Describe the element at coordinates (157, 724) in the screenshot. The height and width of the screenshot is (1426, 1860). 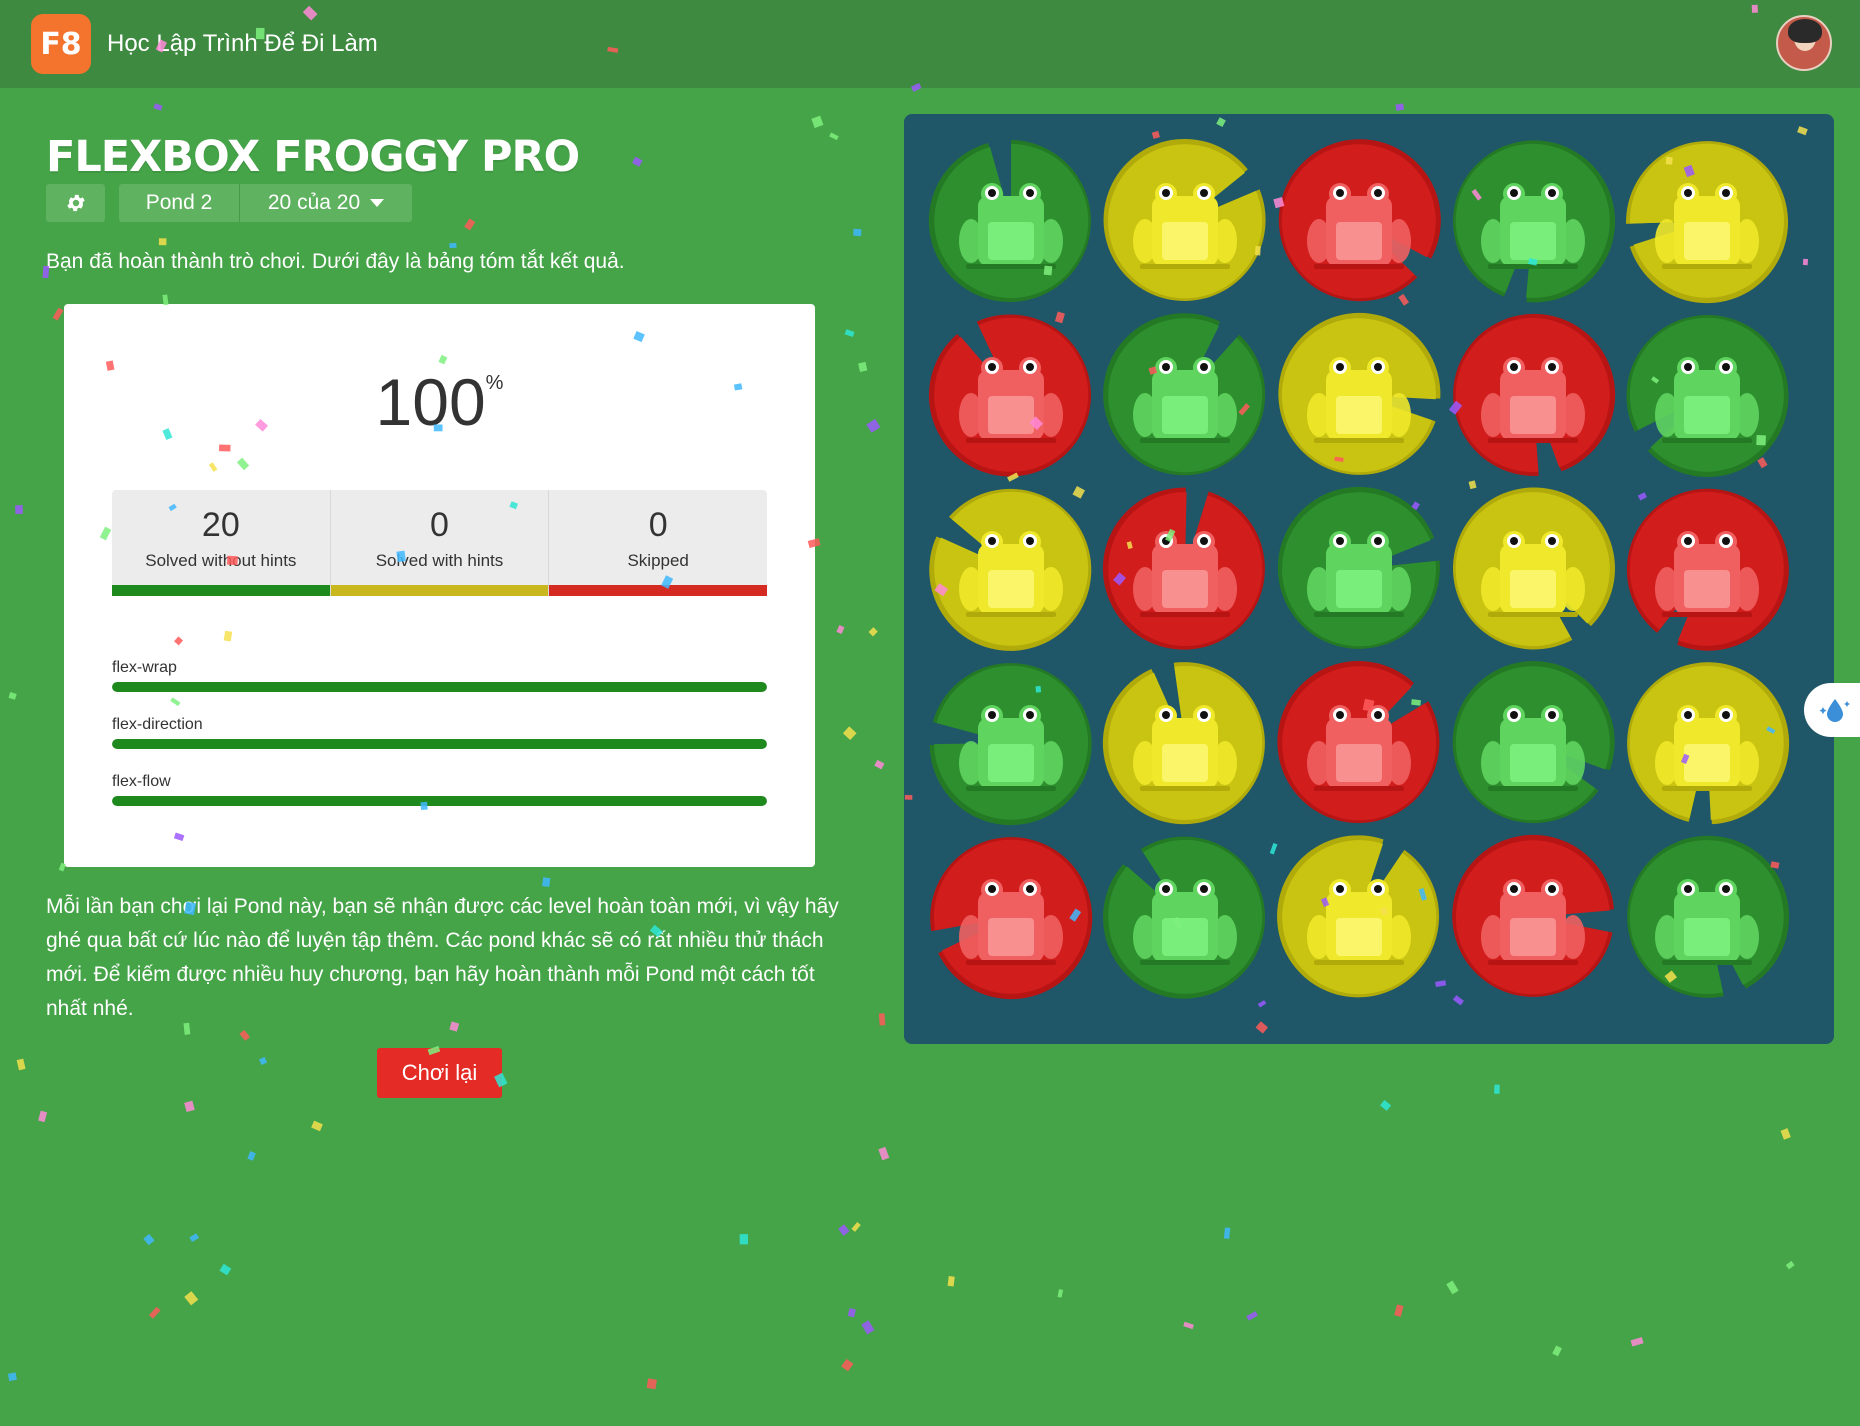
I see `property-label: flex-direction` at that location.